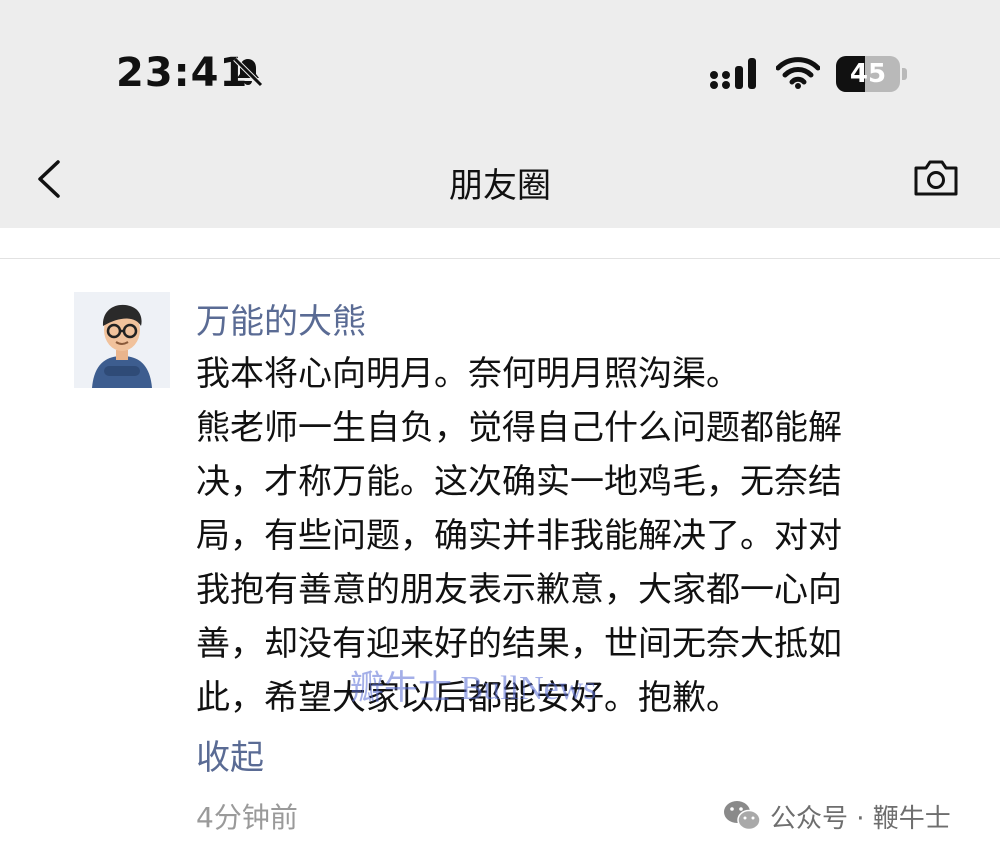 Image resolution: width=1000 pixels, height=857 pixels. Describe the element at coordinates (230, 754) in the screenshot. I see `collapse-link: 收起` at that location.